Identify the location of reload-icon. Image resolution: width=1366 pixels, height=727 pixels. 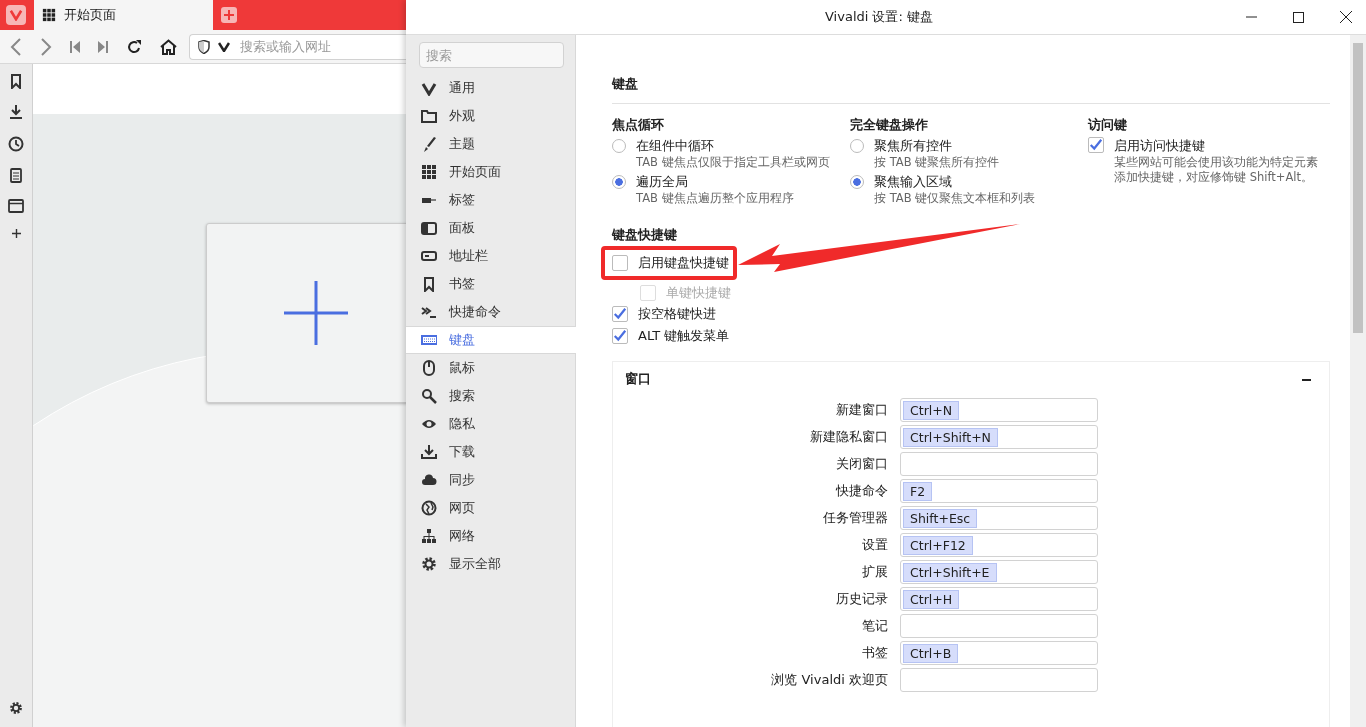
(134, 46).